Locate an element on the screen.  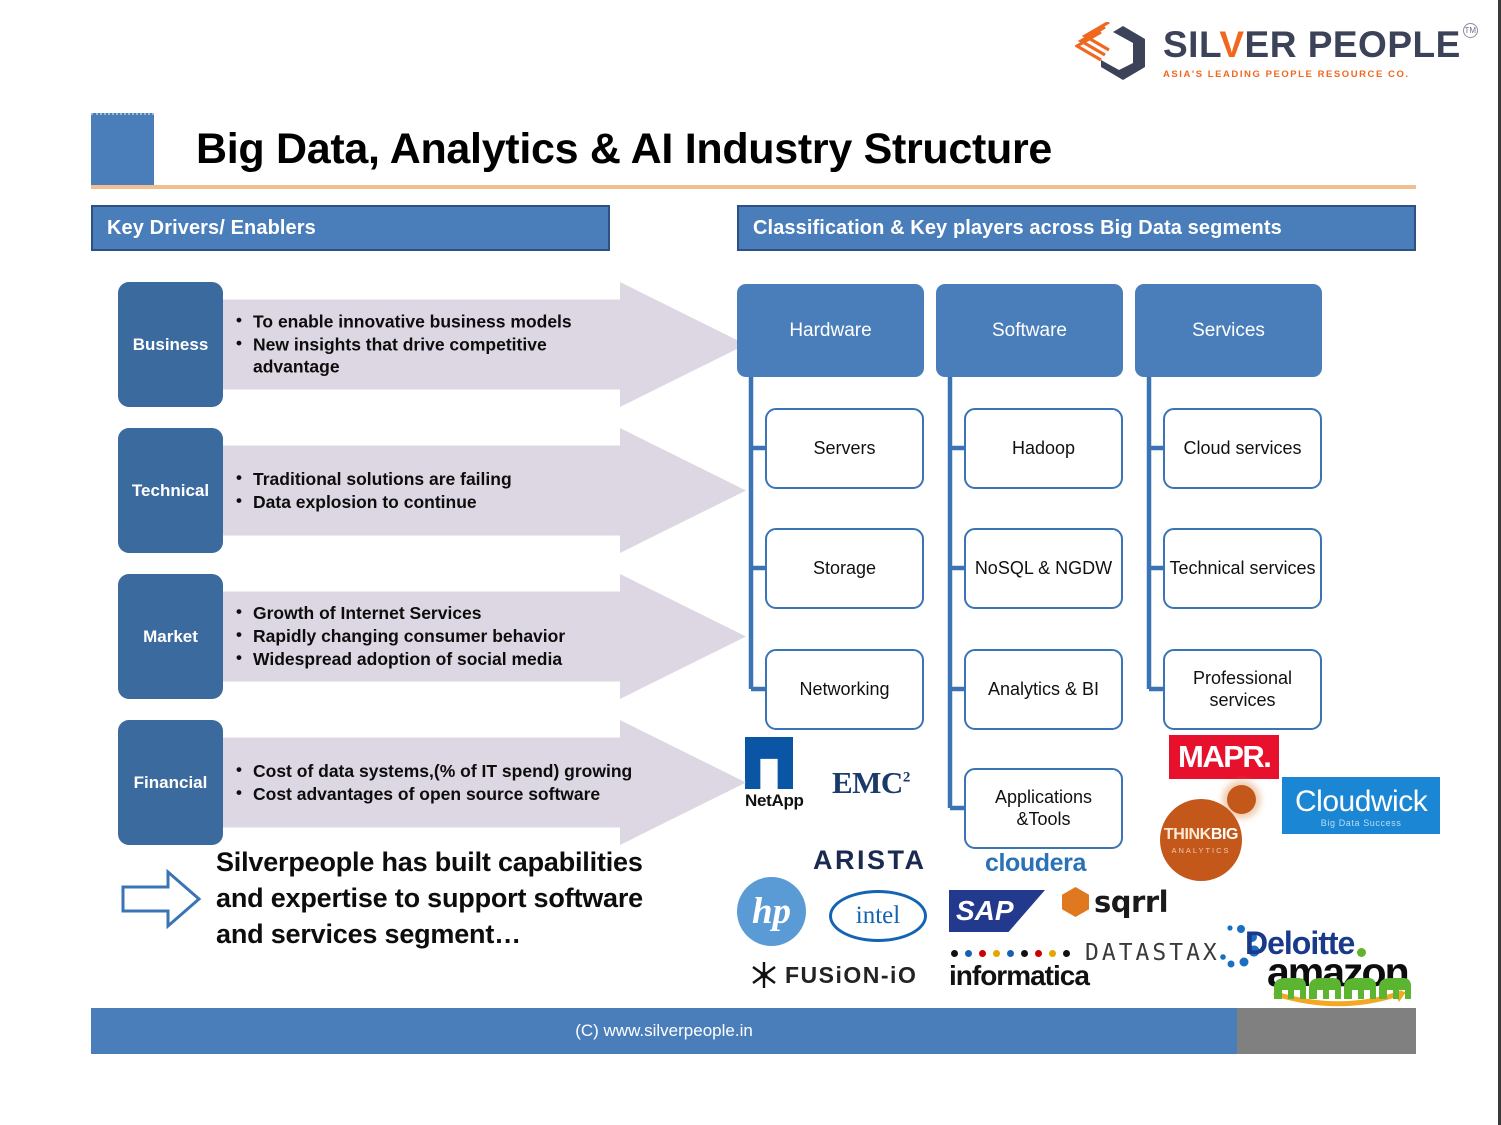
fusion-io-logo: FUSiON-iO is located at coordinates (833, 975).